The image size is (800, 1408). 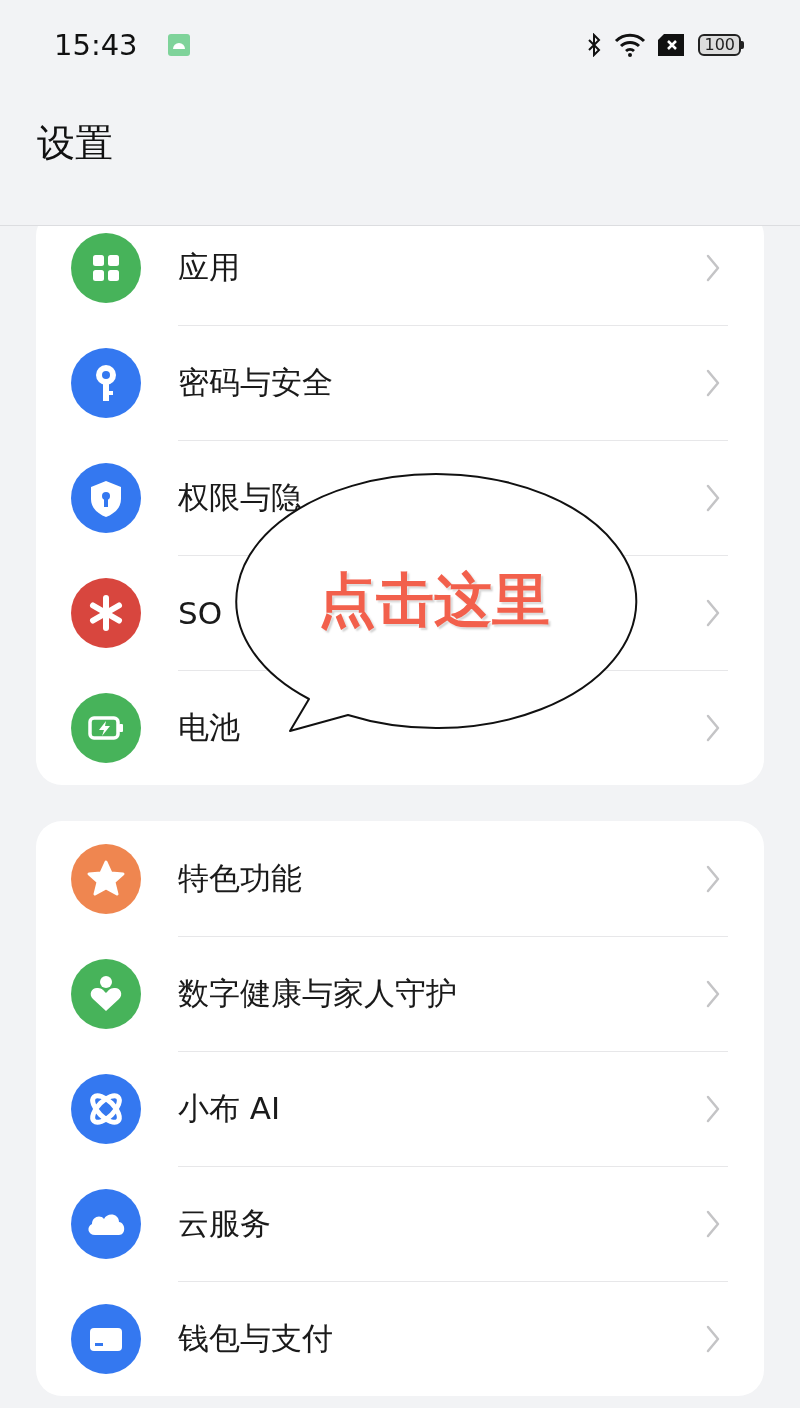 What do you see at coordinates (434, 600) in the screenshot?
I see `tooltip-text: 点击这里` at bounding box center [434, 600].